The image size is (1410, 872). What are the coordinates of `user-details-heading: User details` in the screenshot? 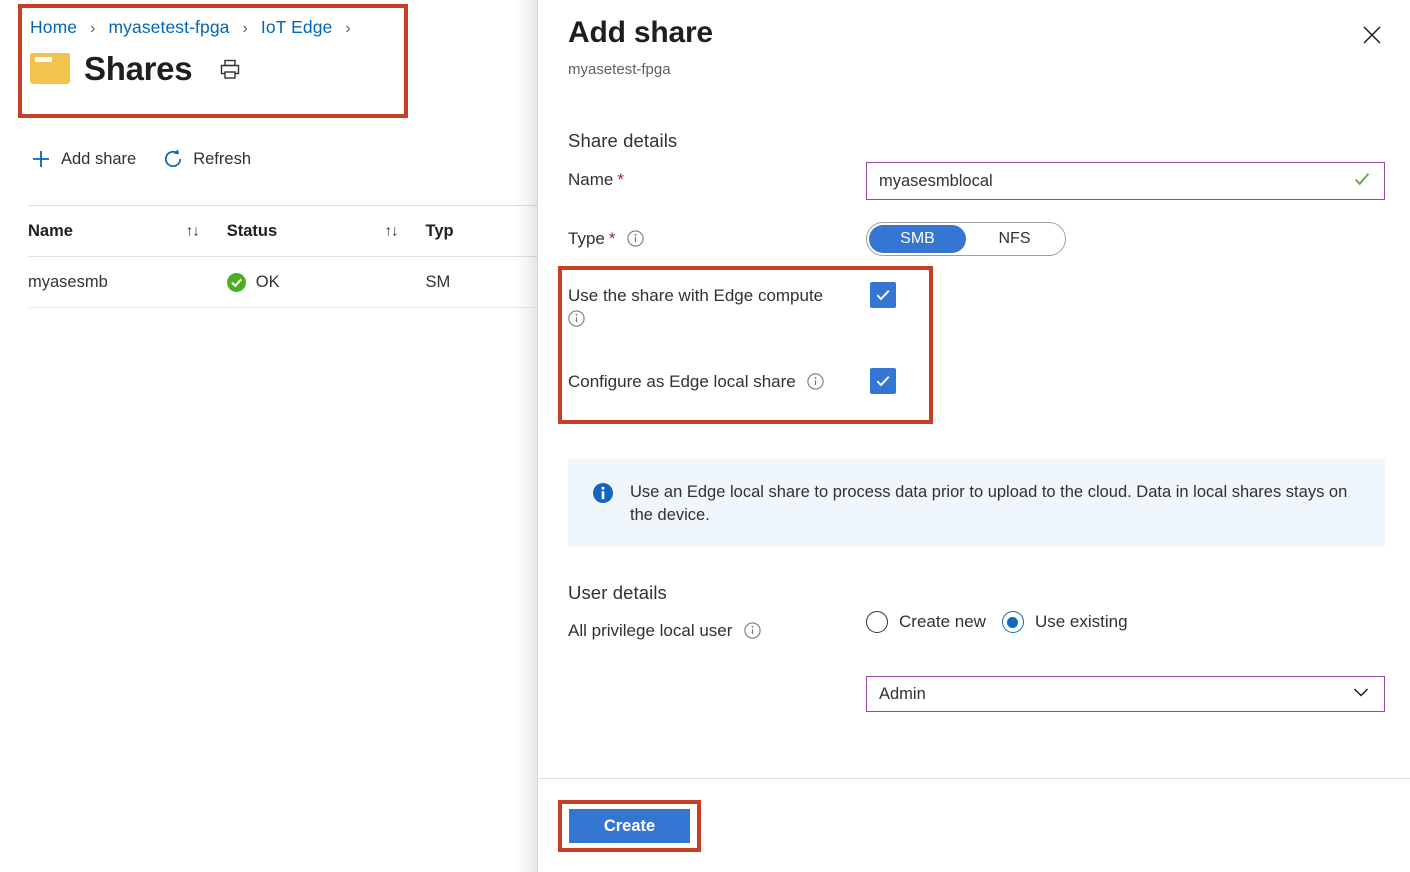 It's located at (617, 592).